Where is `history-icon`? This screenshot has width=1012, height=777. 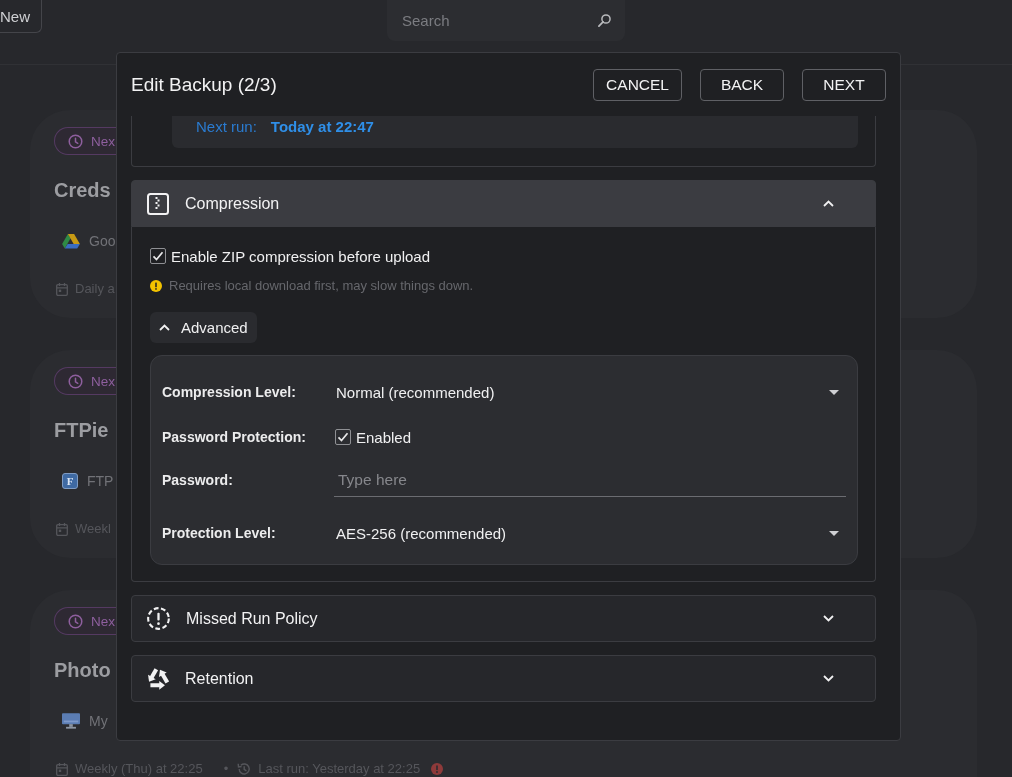
history-icon is located at coordinates (244, 769).